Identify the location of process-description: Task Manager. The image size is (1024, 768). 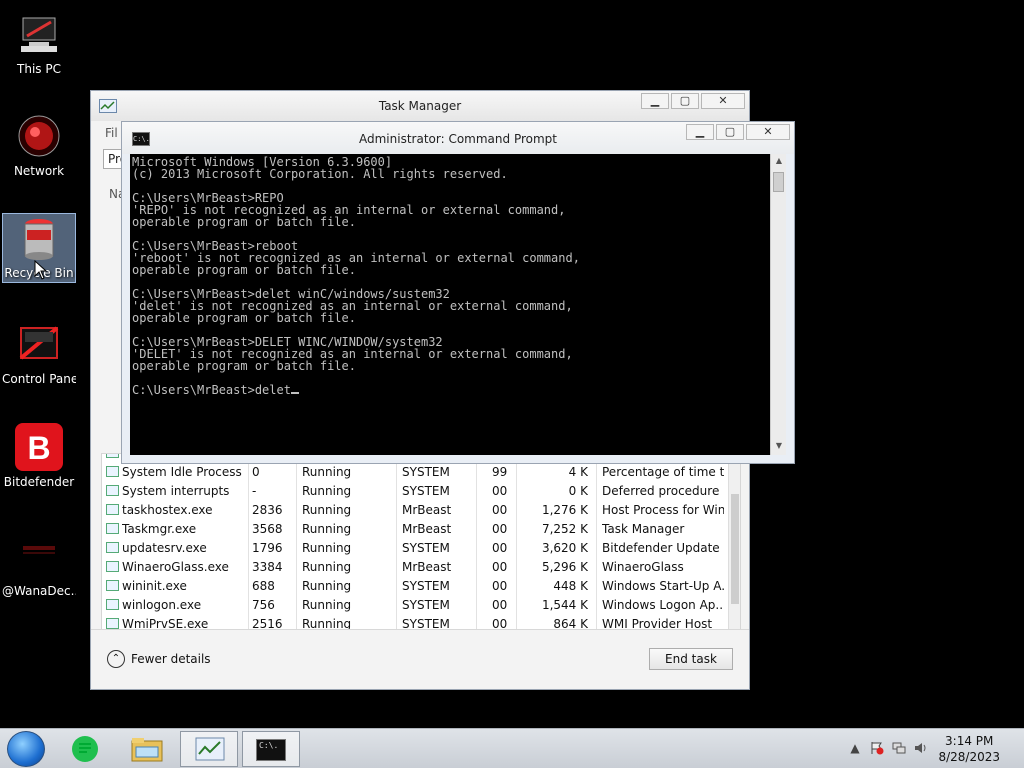
(643, 529).